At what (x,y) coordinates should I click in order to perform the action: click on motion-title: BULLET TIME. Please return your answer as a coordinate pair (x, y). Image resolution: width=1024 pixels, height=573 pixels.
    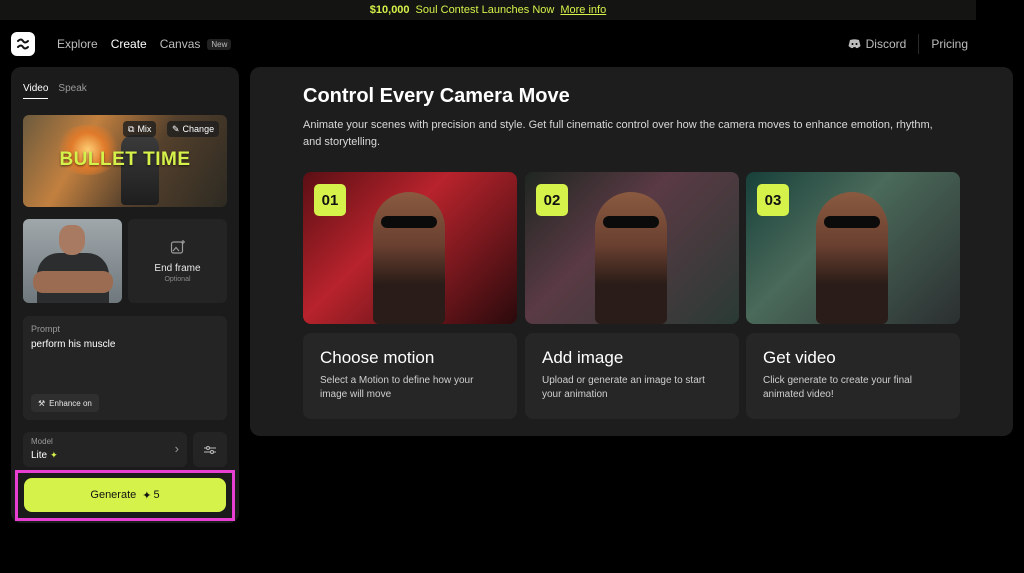
    Looking at the image, I should click on (125, 159).